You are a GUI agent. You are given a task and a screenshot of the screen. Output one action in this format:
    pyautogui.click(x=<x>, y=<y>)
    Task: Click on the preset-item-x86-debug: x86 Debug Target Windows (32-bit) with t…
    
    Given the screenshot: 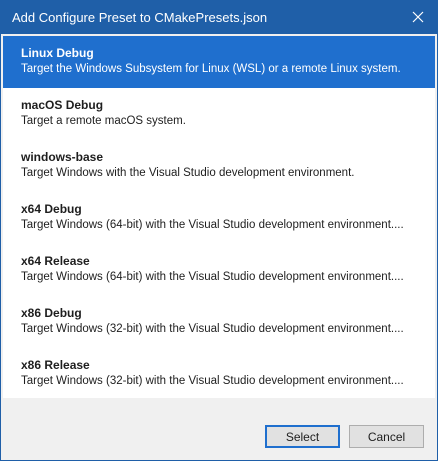 What is the action you would take?
    pyautogui.click(x=219, y=322)
    